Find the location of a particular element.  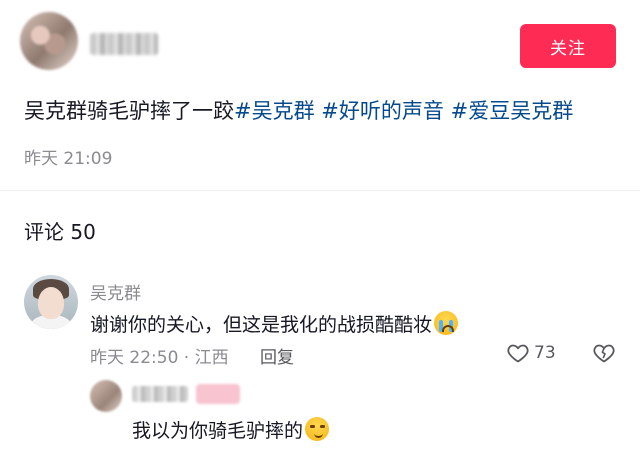

heart-icon is located at coordinates (518, 353).